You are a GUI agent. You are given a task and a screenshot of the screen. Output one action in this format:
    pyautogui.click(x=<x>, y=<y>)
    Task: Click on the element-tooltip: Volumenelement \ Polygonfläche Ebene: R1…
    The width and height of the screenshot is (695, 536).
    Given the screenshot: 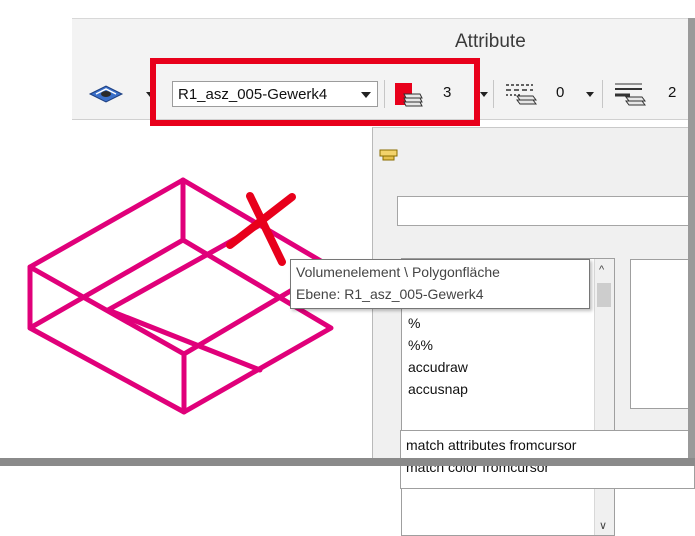 What is the action you would take?
    pyautogui.click(x=440, y=284)
    